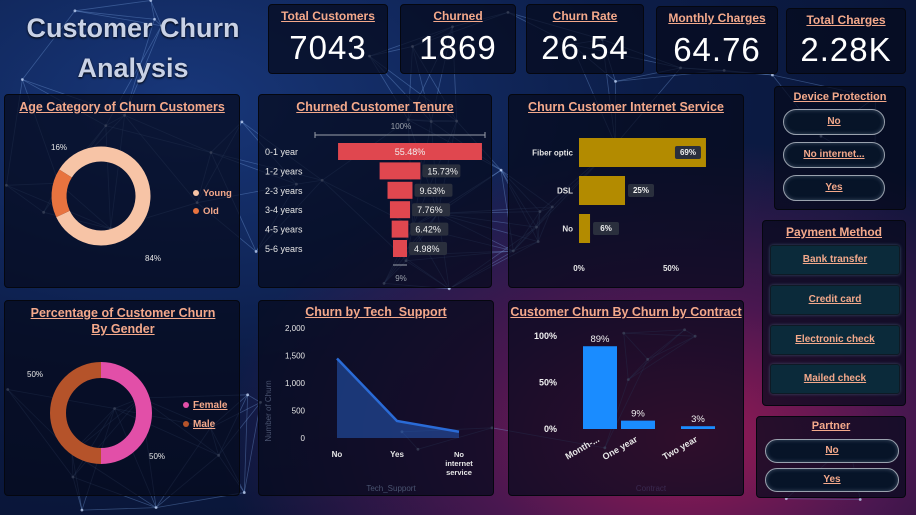 This screenshot has width=916, height=515. Describe the element at coordinates (717, 49) in the screenshot. I see `kpi-value: 64.76` at that location.